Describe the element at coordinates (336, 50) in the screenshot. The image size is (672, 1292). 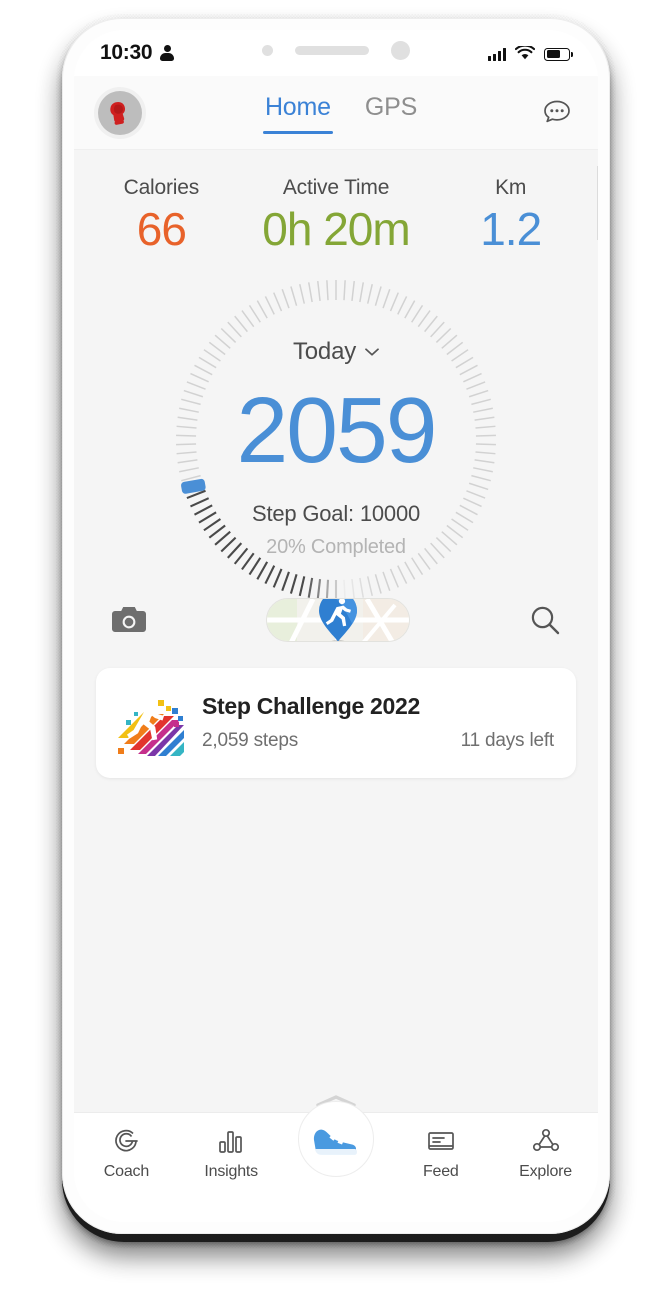
I see `phone-notch` at that location.